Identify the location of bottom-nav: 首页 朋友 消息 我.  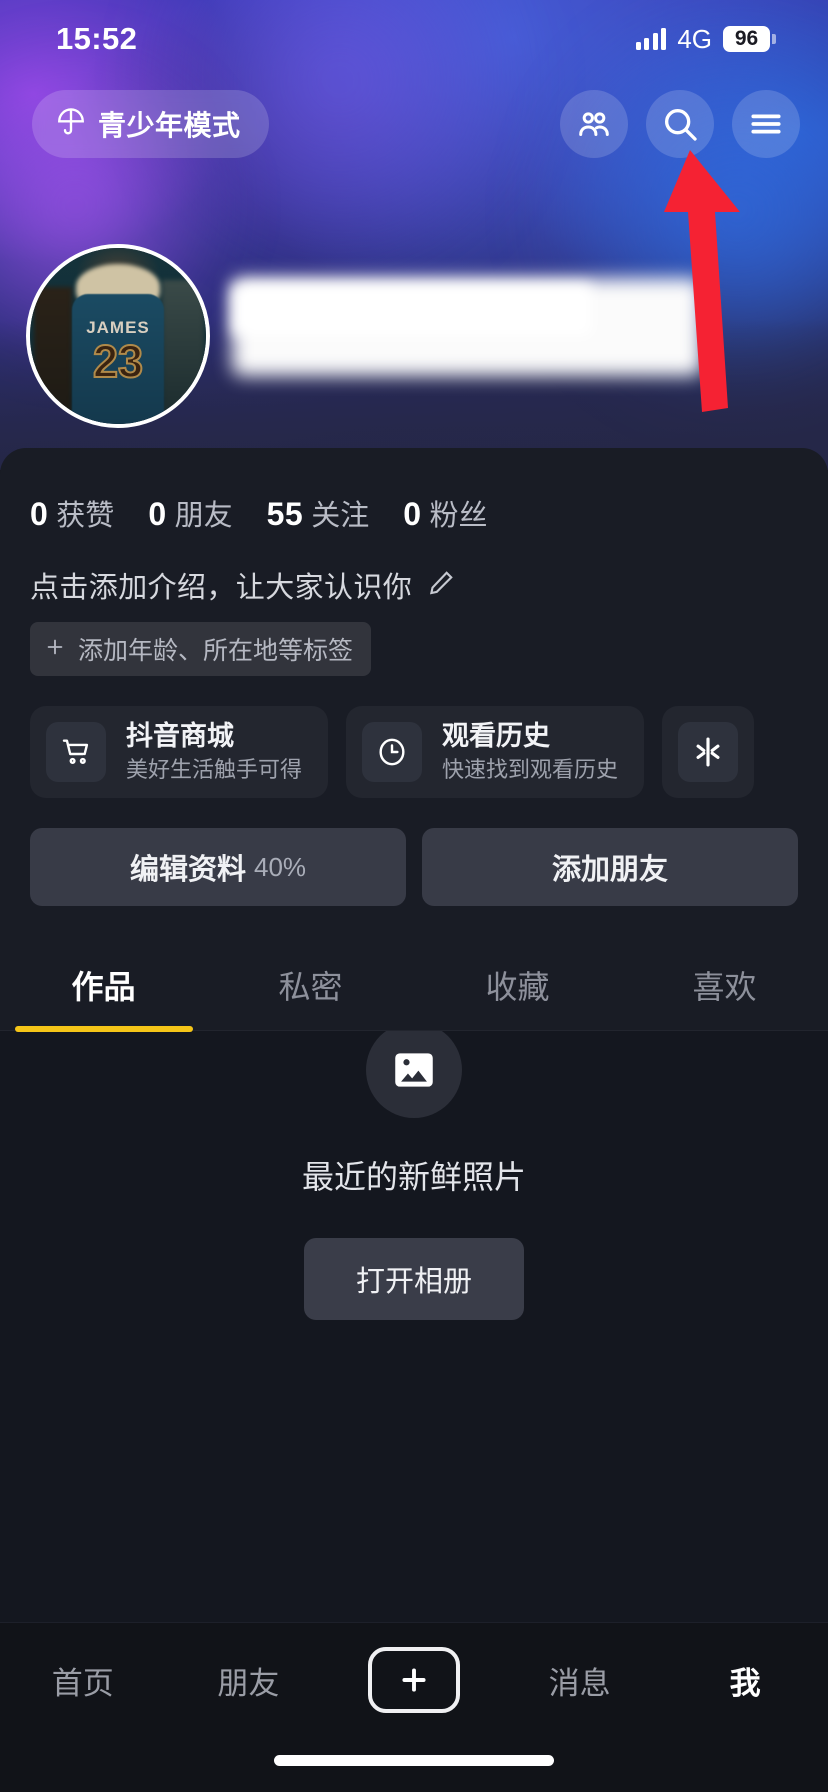
(414, 1707).